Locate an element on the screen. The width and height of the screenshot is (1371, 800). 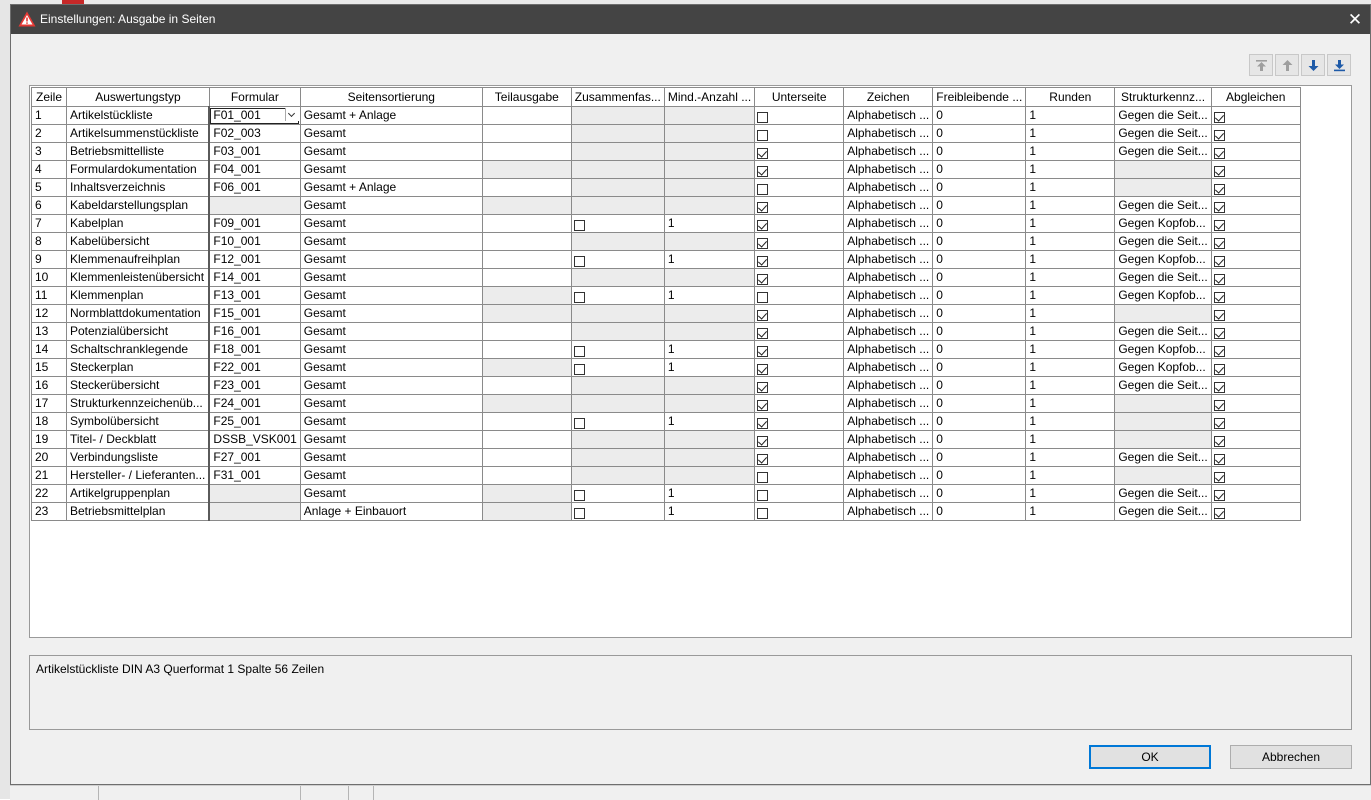
evaluation-type-cell: Kabelplan is located at coordinates (138, 223).